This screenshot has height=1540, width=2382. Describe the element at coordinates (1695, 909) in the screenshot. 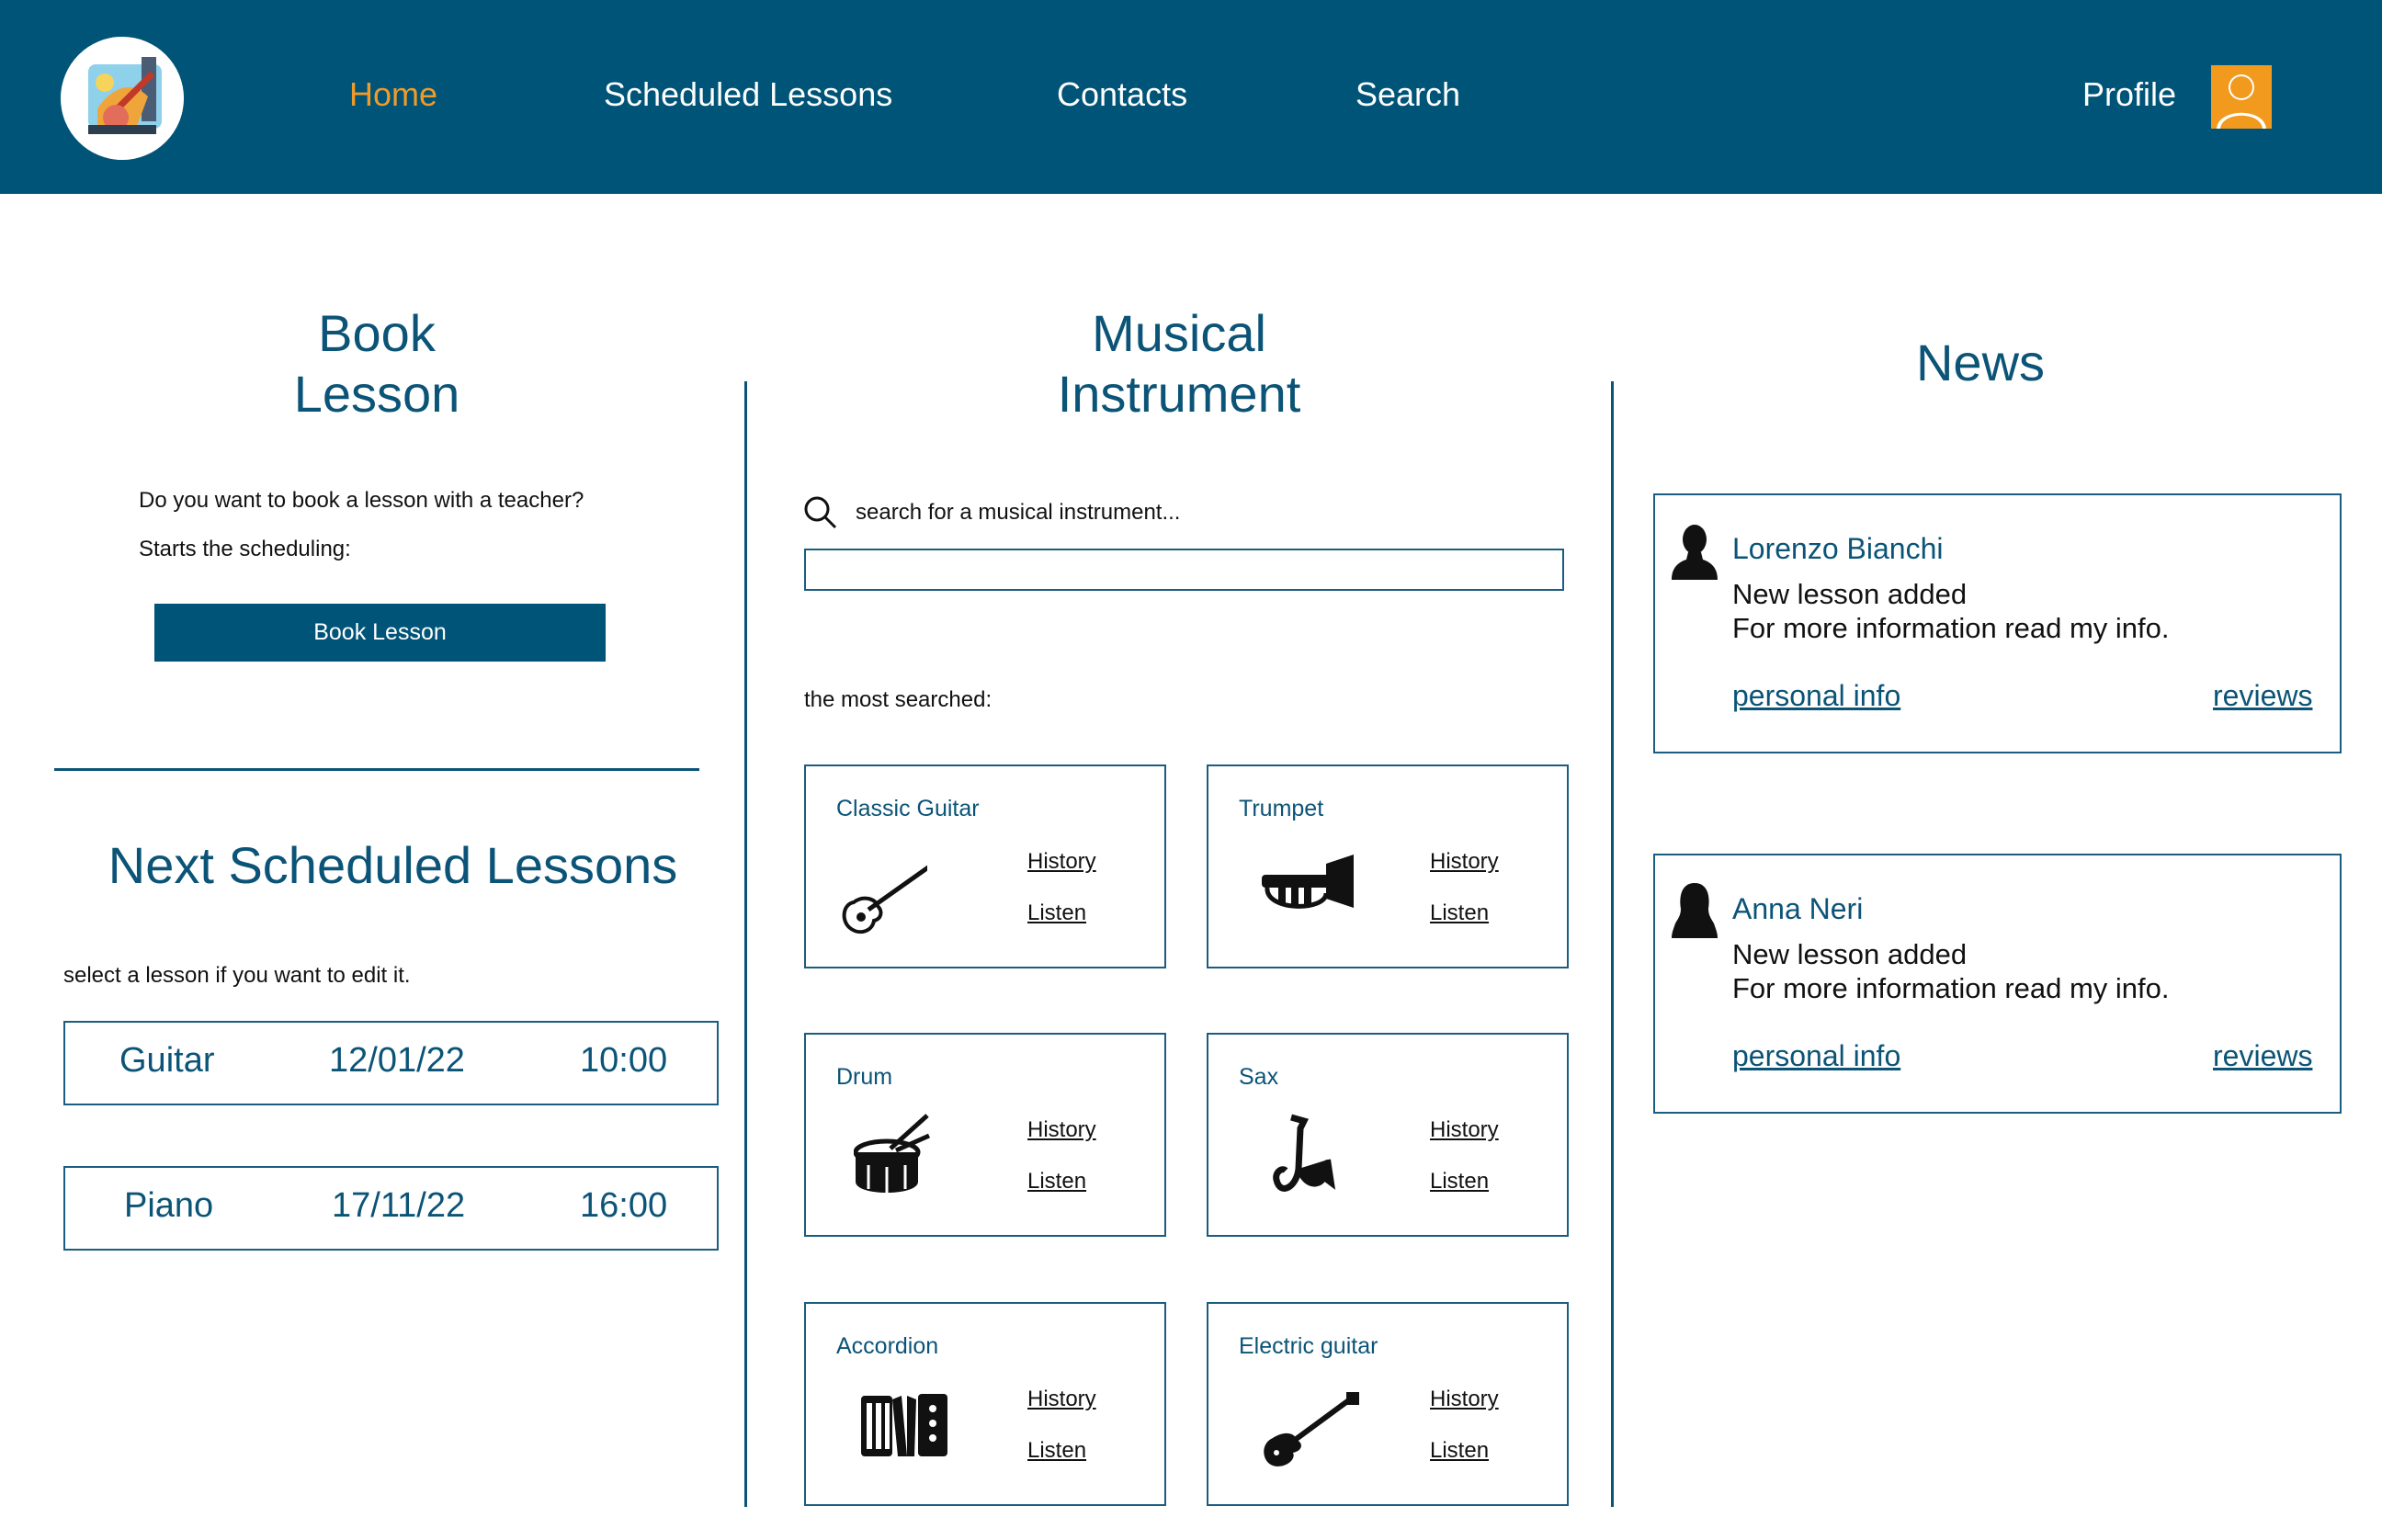

I see `female-silhouette-icon` at that location.